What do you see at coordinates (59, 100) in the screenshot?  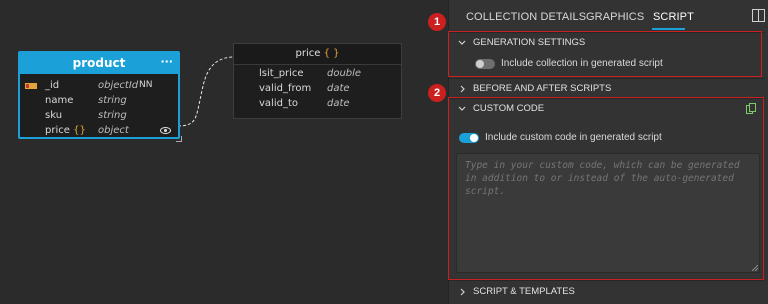 I see `field-name: name` at bounding box center [59, 100].